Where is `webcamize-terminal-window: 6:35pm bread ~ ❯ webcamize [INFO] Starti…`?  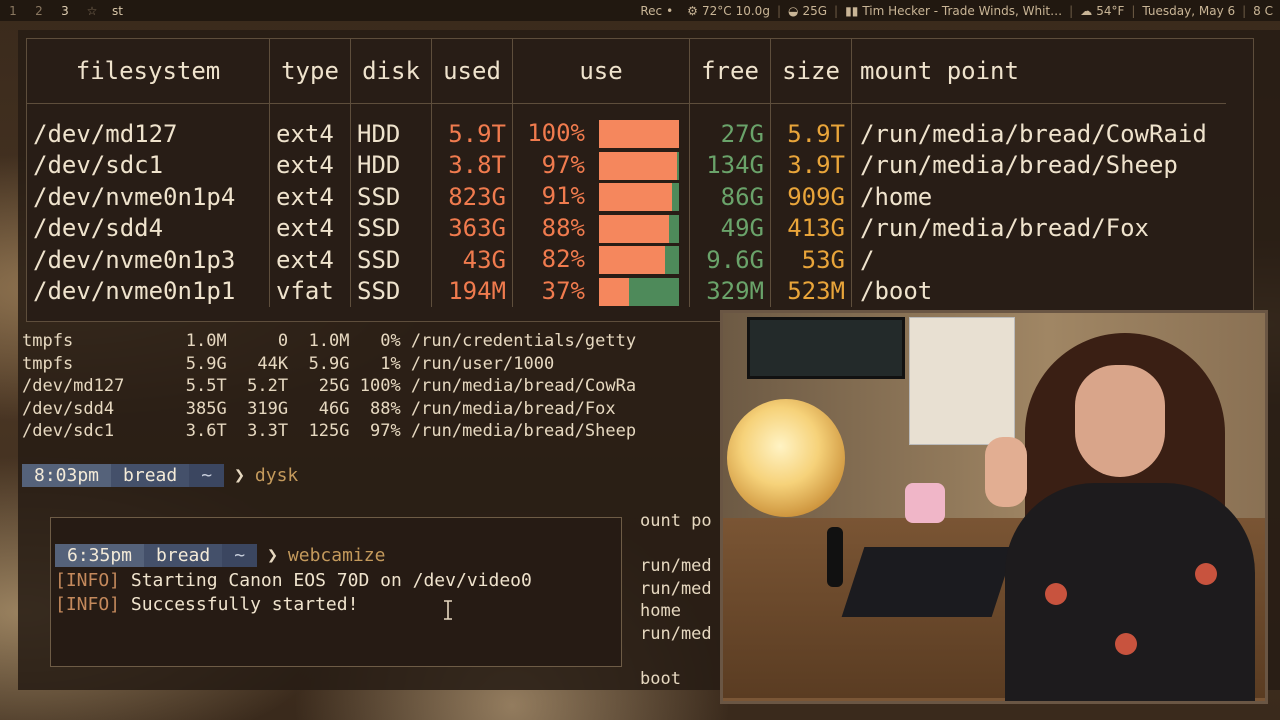
webcamize-terminal-window: 6:35pm bread ~ ❯ webcamize [INFO] Starti… is located at coordinates (336, 592).